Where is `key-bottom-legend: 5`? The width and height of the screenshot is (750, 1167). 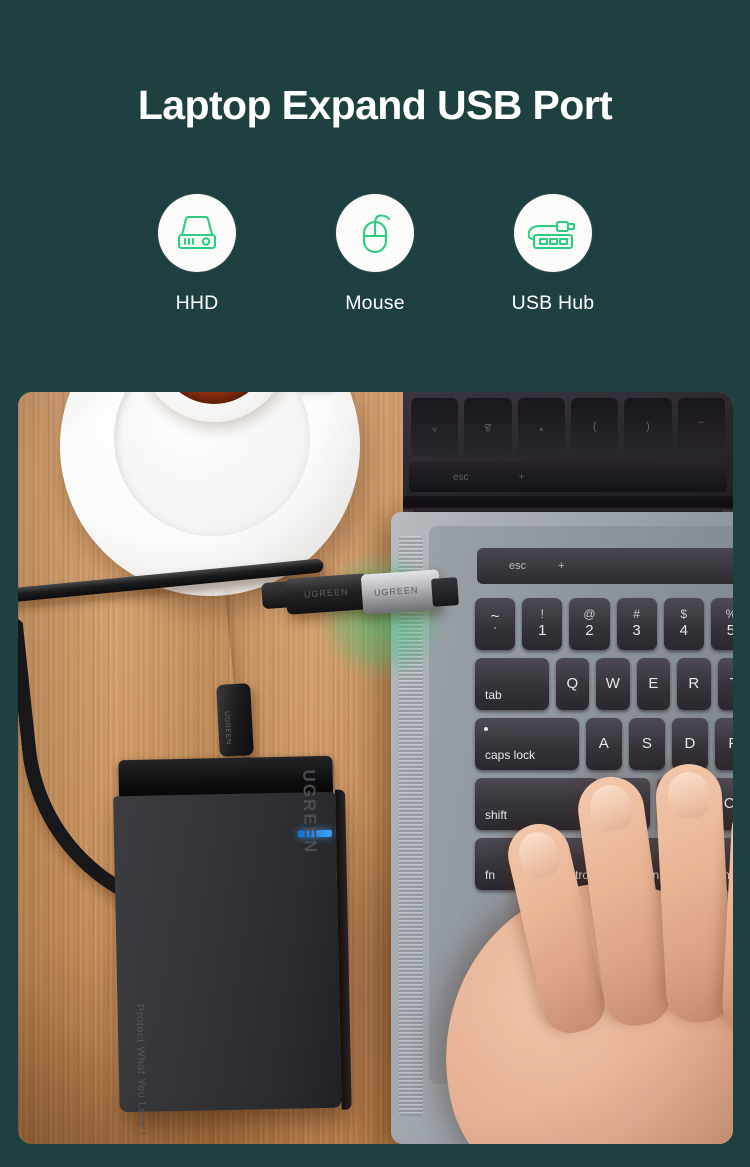 key-bottom-legend: 5 is located at coordinates (729, 631).